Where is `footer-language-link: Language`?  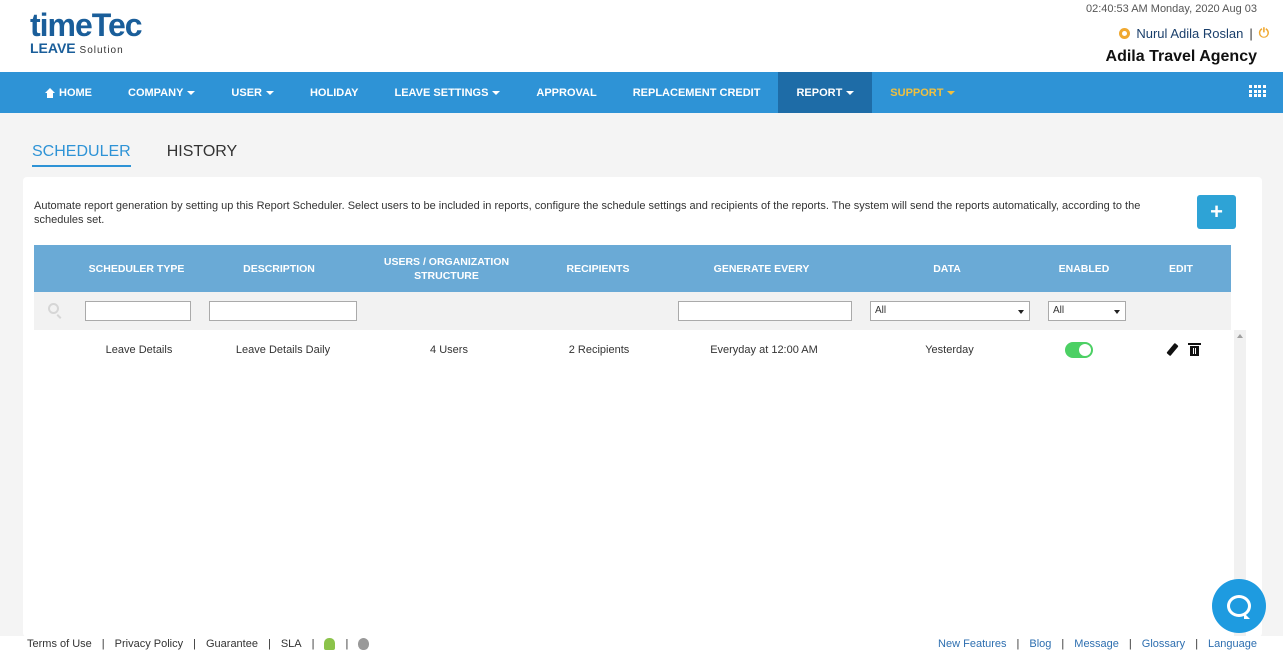
footer-language-link: Language is located at coordinates (1232, 644).